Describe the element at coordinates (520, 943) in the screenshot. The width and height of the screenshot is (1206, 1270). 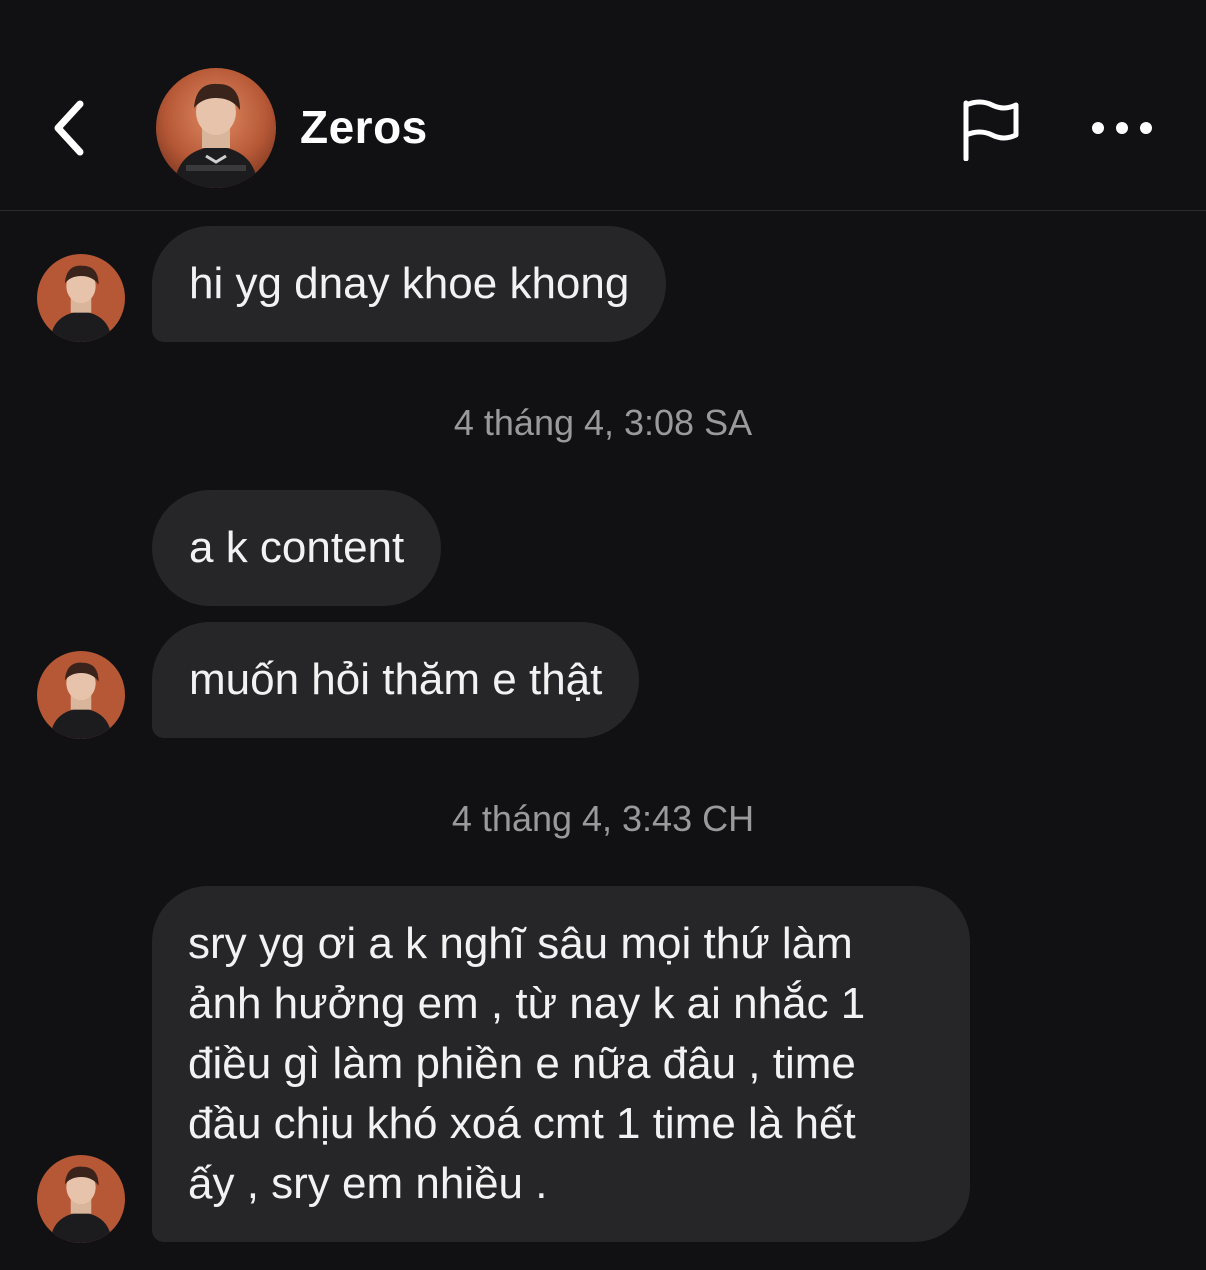
I see `message-line: sry yg ơi a k nghĩ sâu mọi thứ làm` at that location.